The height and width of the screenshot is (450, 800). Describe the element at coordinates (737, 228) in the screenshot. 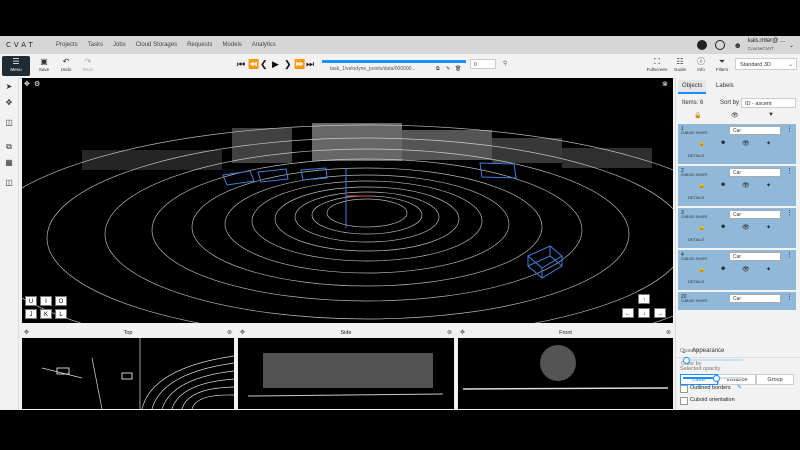

I see `object-item-3: 3 CUBOID SHAPE Car ⋮ 🔒 ☻ 👁 ✦ DETAILS` at that location.